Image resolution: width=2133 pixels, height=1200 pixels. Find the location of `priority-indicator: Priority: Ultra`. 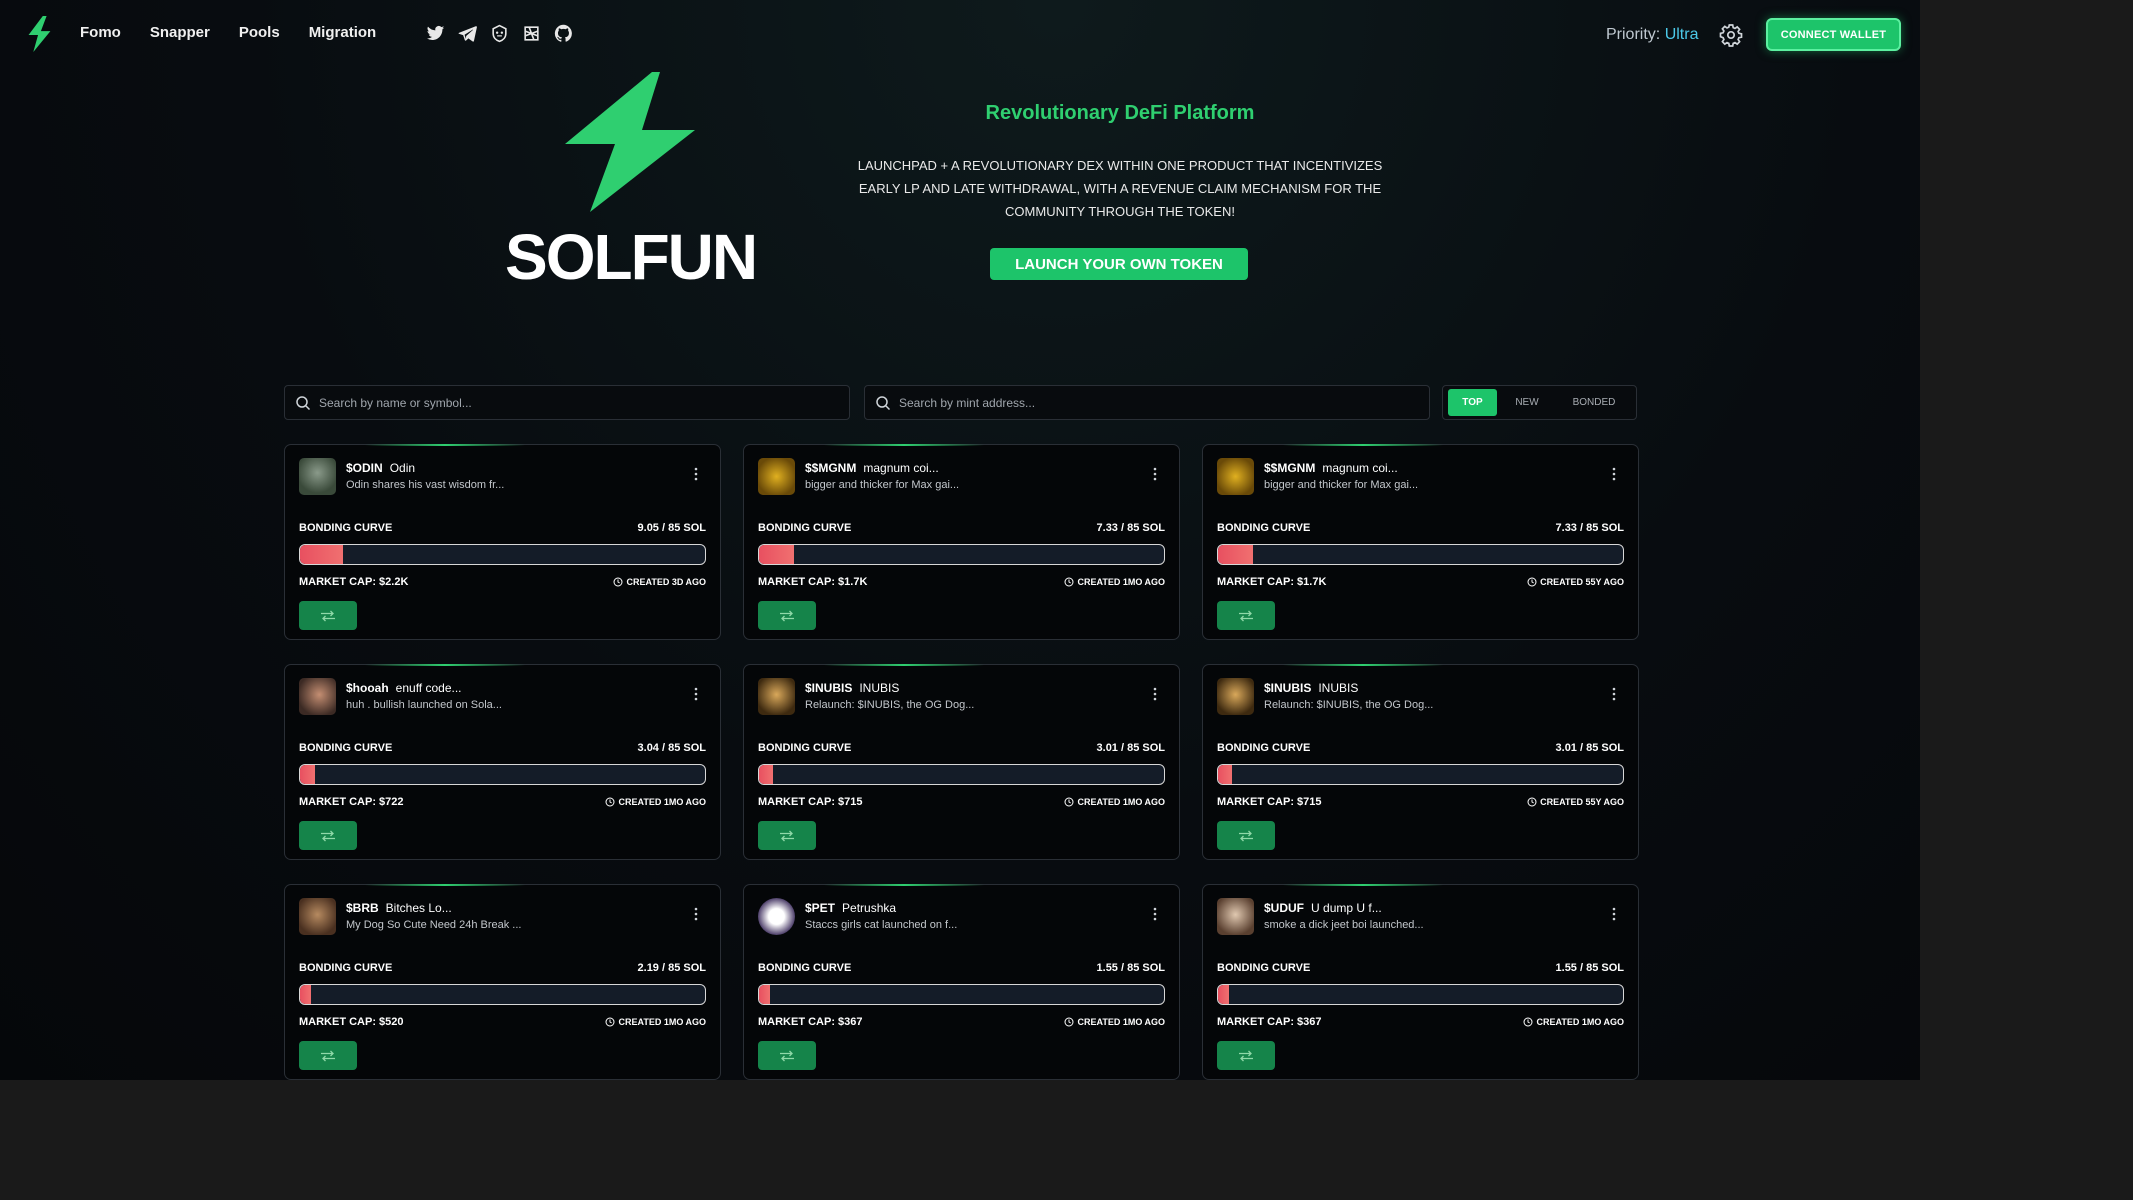

priority-indicator: Priority: Ultra is located at coordinates (1652, 35).